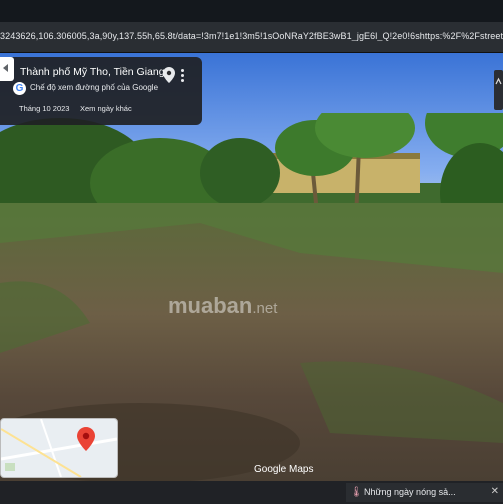  What do you see at coordinates (356, 492) in the screenshot?
I see `notification-icon: 🌡` at bounding box center [356, 492].